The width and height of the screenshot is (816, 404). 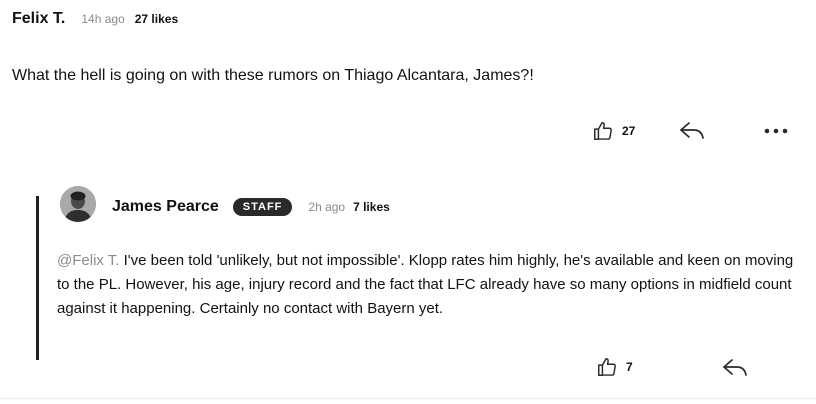 What do you see at coordinates (262, 207) in the screenshot?
I see `staff-badge: STAFF` at bounding box center [262, 207].